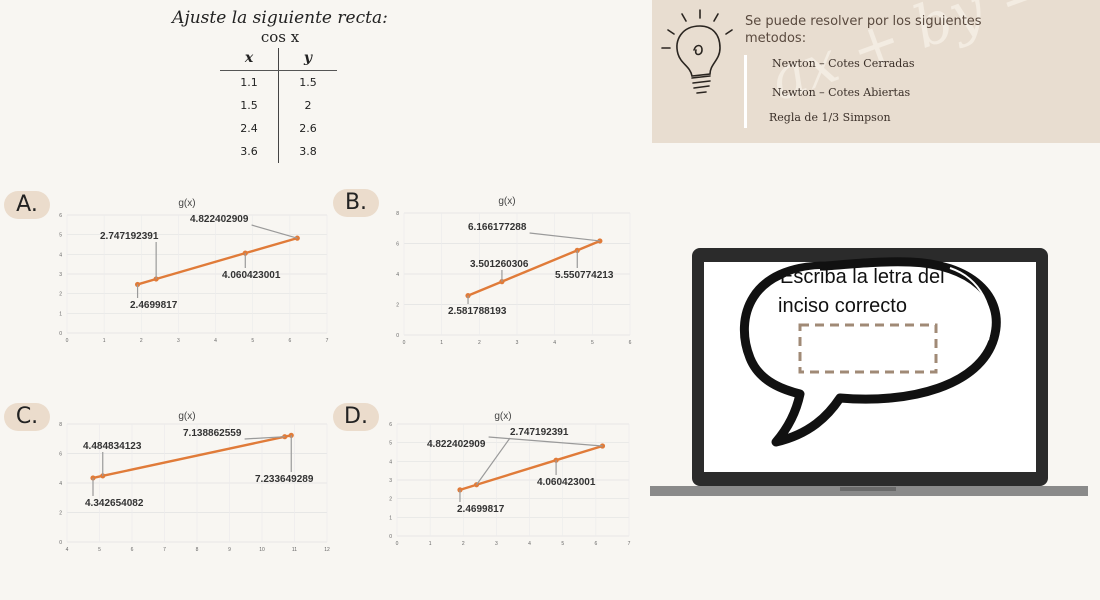  What do you see at coordinates (584, 275) in the screenshot?
I see `data-label: 5.550774213` at bounding box center [584, 275].